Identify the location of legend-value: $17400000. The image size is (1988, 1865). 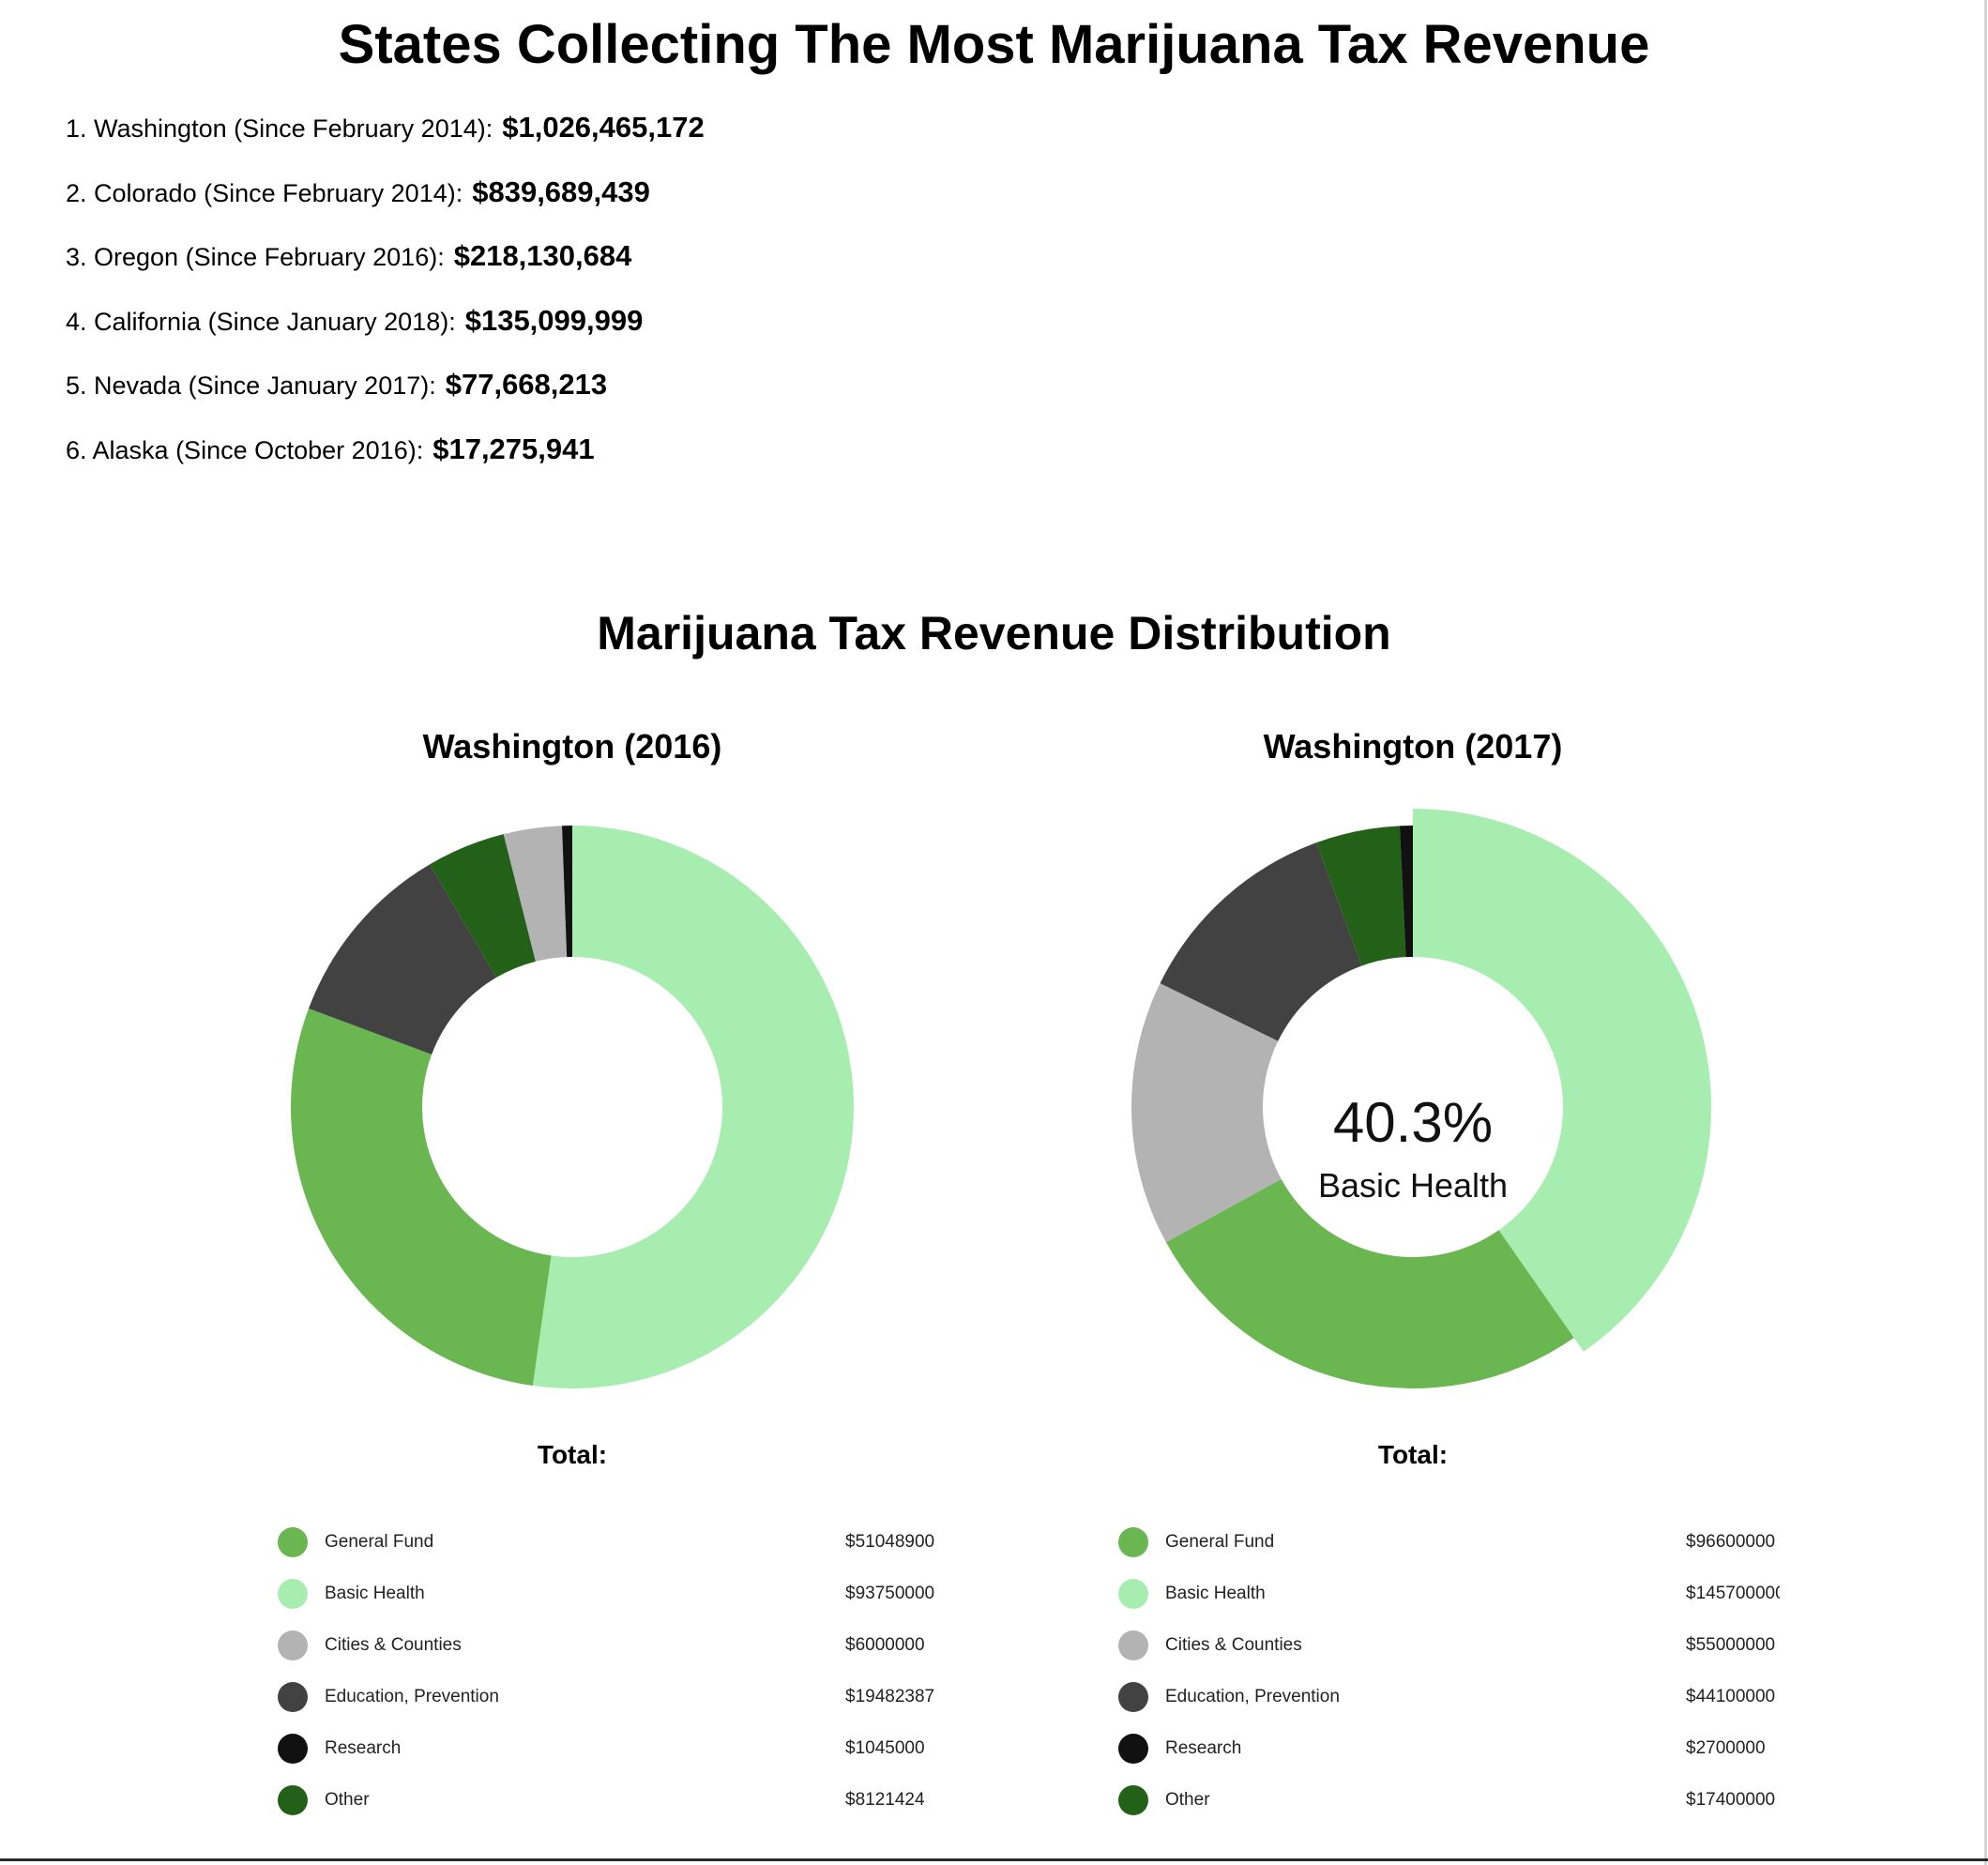
(1731, 1800).